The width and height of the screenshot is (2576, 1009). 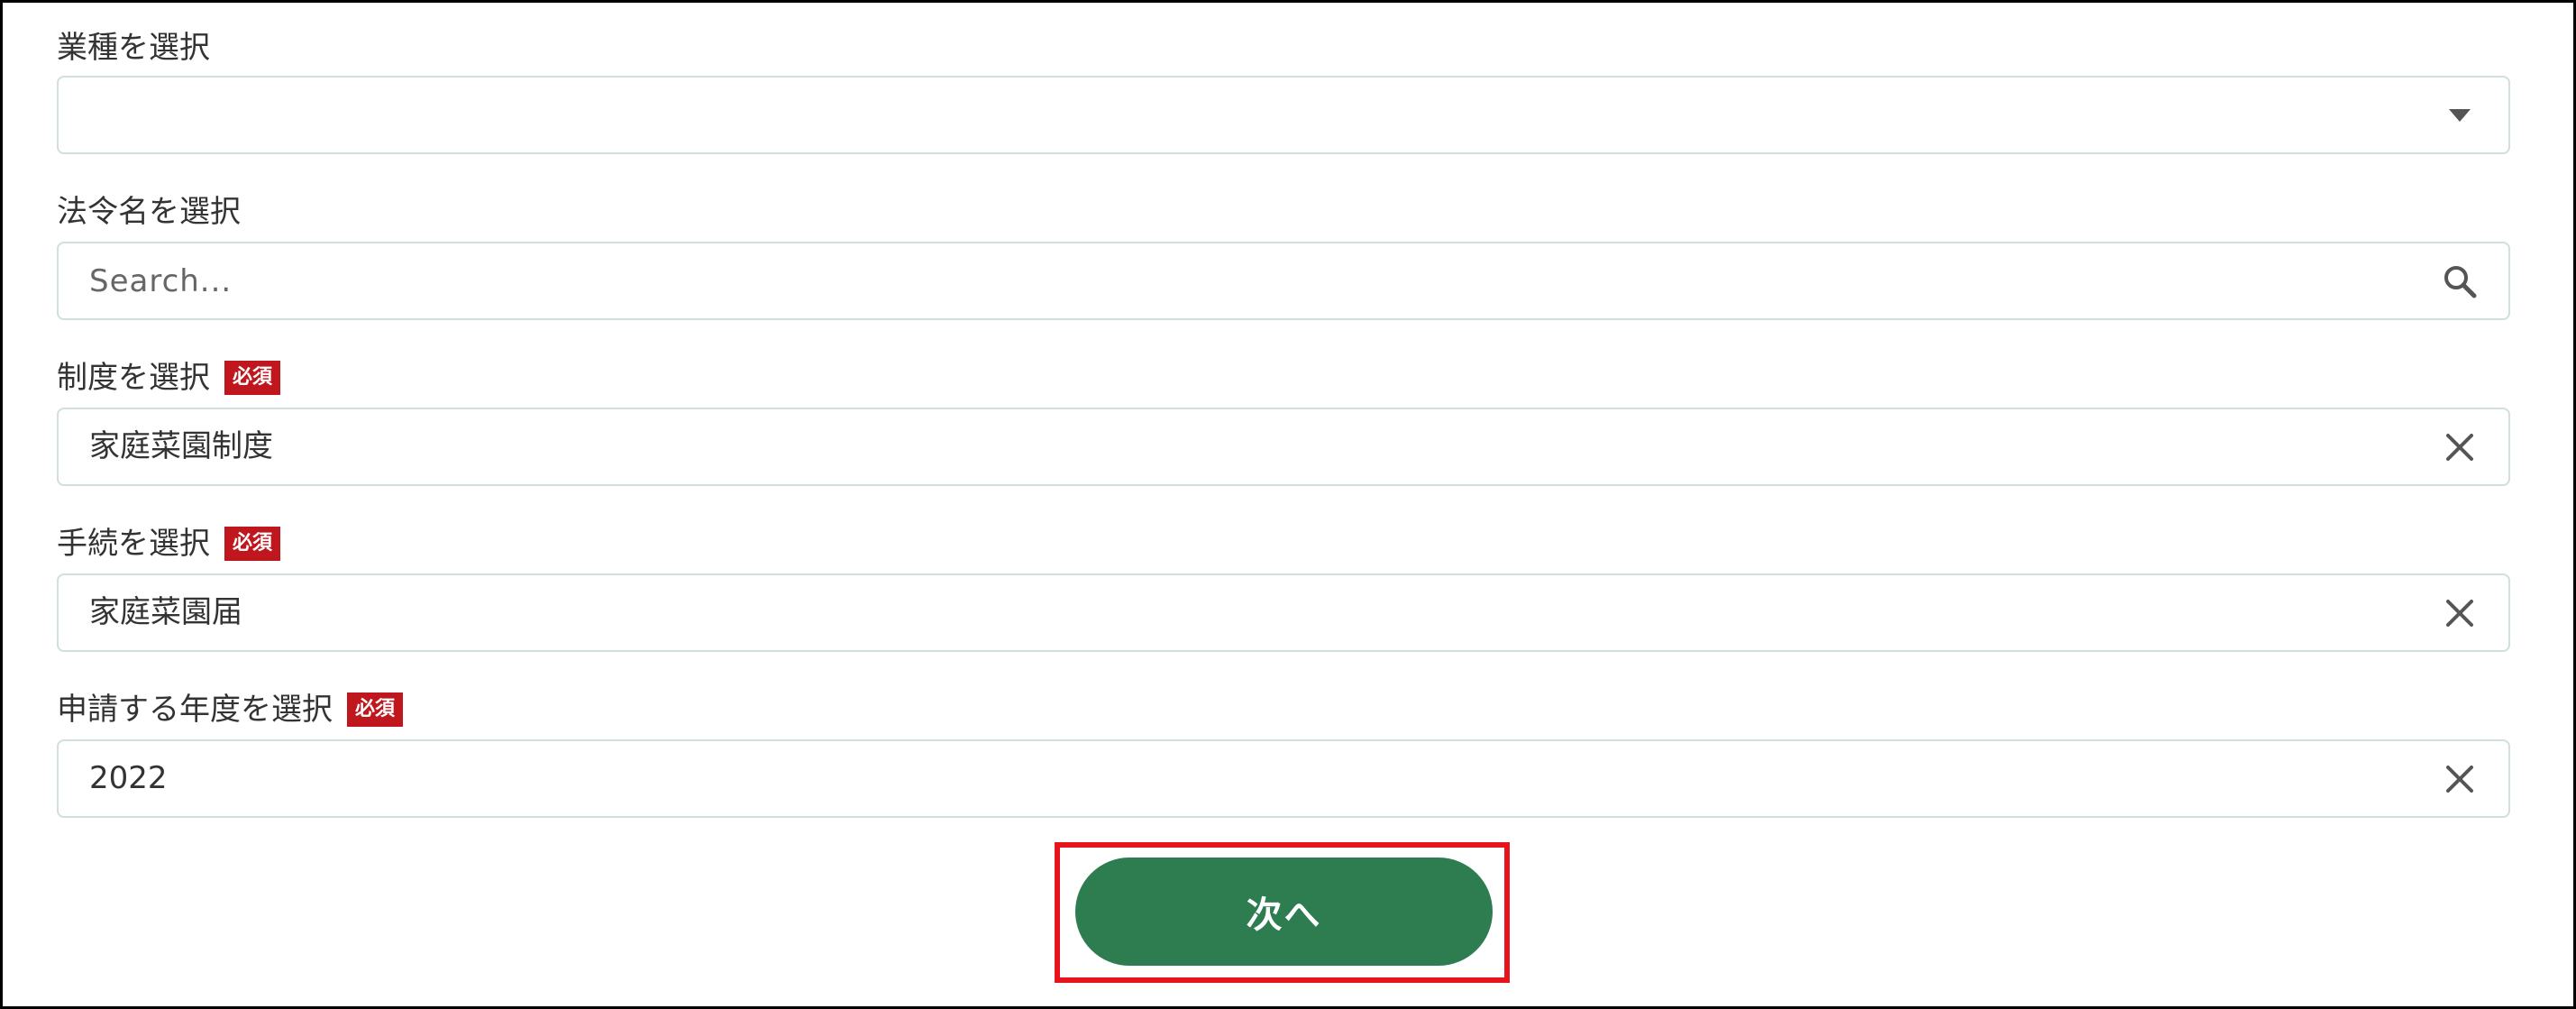 I want to click on system-select-value: 家庭菜園制度, so click(x=181, y=446).